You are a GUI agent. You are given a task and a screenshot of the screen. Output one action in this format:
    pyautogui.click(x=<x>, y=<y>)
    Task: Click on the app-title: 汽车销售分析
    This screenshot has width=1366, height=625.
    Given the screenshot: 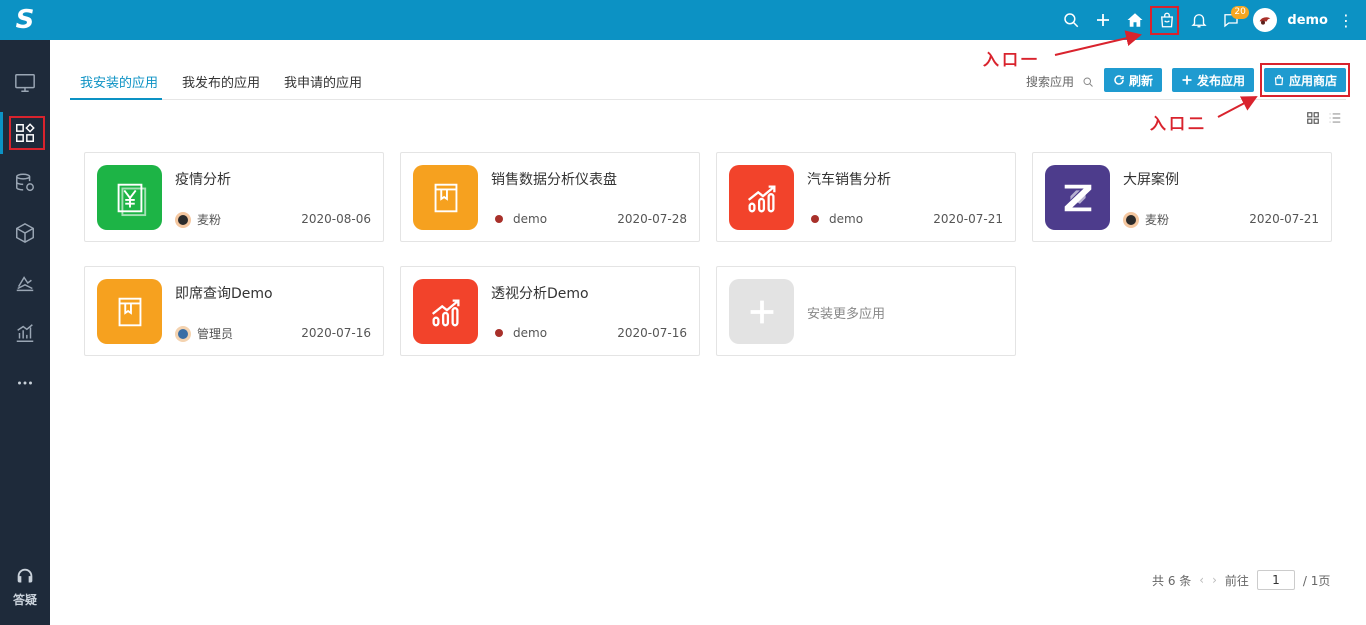 What is the action you would take?
    pyautogui.click(x=849, y=180)
    